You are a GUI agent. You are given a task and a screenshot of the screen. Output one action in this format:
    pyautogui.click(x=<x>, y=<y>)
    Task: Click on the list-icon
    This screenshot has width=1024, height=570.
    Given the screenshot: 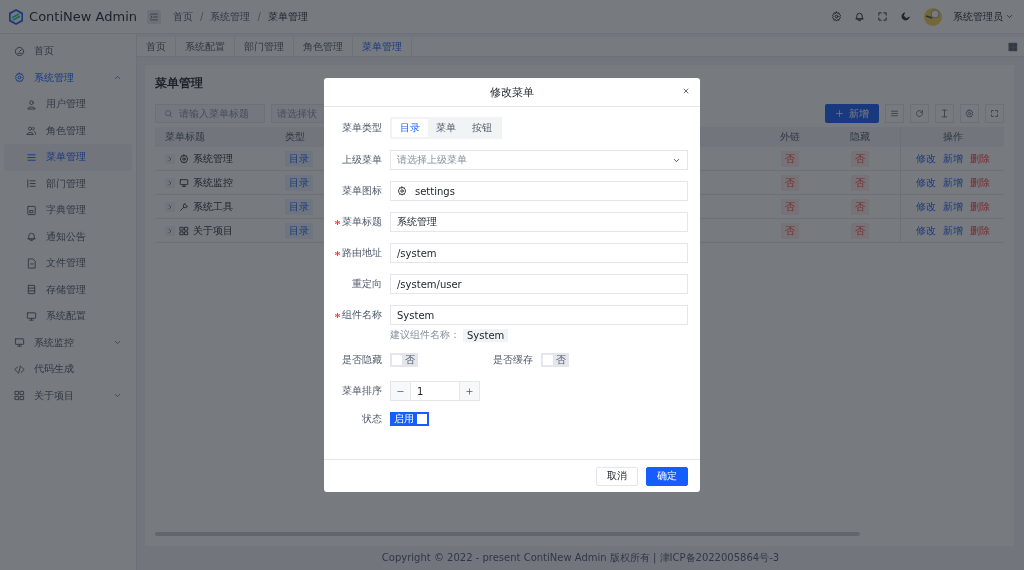 What is the action you would take?
    pyautogui.click(x=31, y=157)
    